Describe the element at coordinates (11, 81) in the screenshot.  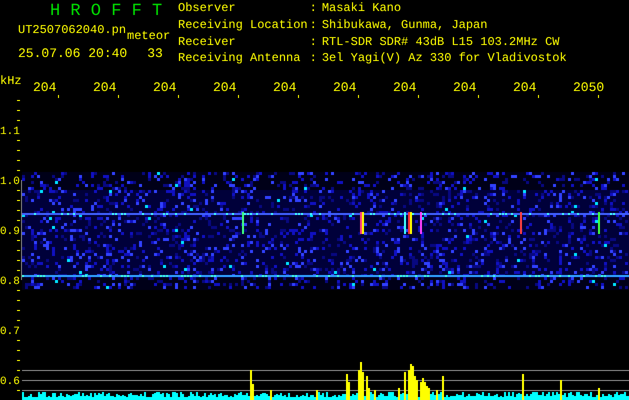
I see `unit-label: kHz` at that location.